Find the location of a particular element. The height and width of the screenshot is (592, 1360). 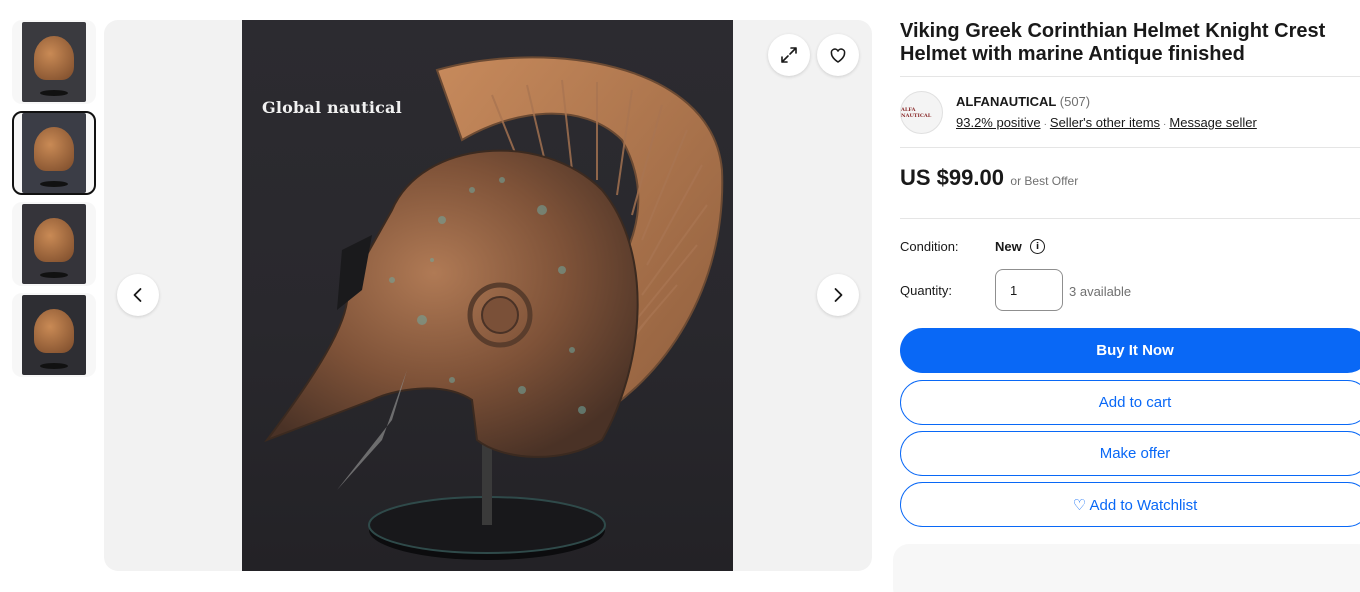

thumbnail-2-selected is located at coordinates (54, 153).